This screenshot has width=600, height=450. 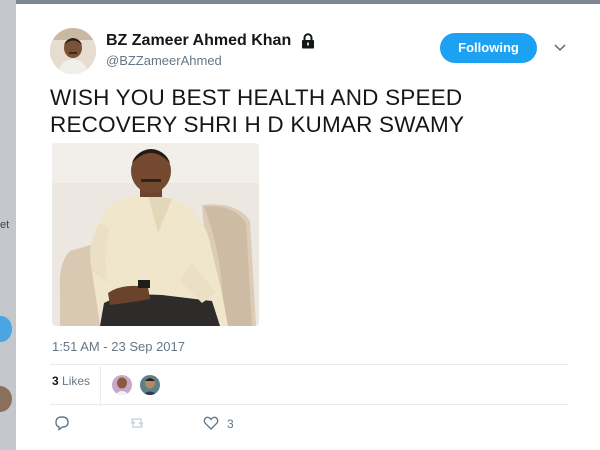 I want to click on background-partial-text: et, so click(x=5, y=225).